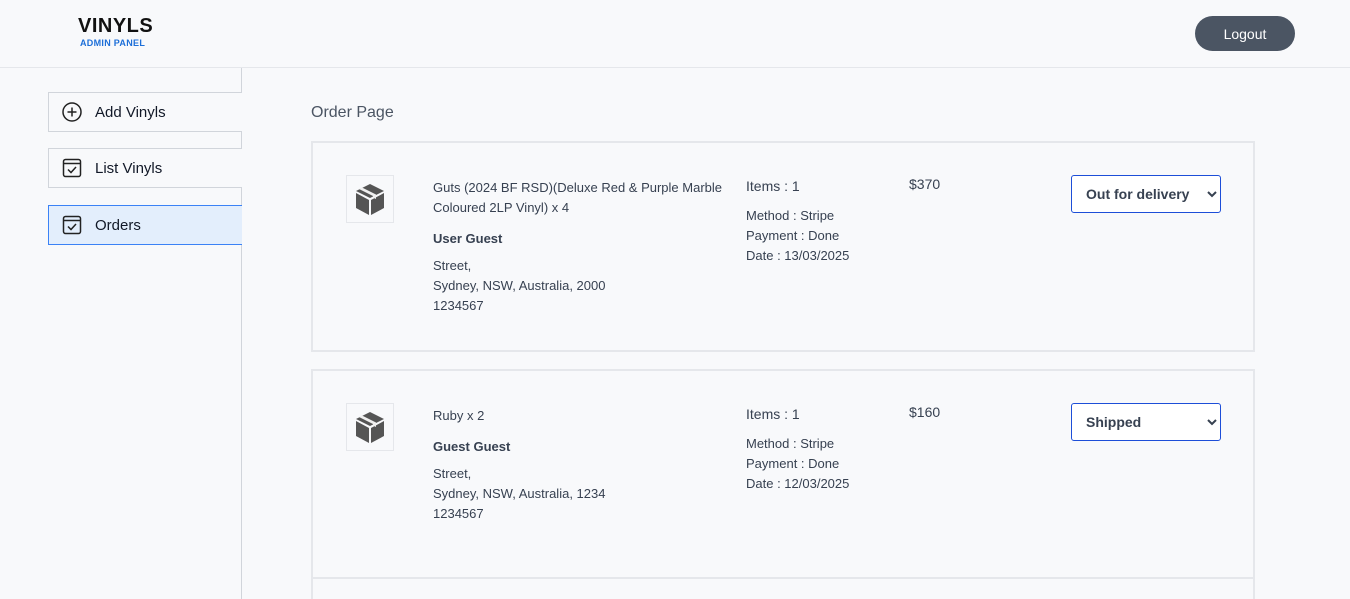  I want to click on sidebar-item-list-vinyls: List Vinyls, so click(145, 168).